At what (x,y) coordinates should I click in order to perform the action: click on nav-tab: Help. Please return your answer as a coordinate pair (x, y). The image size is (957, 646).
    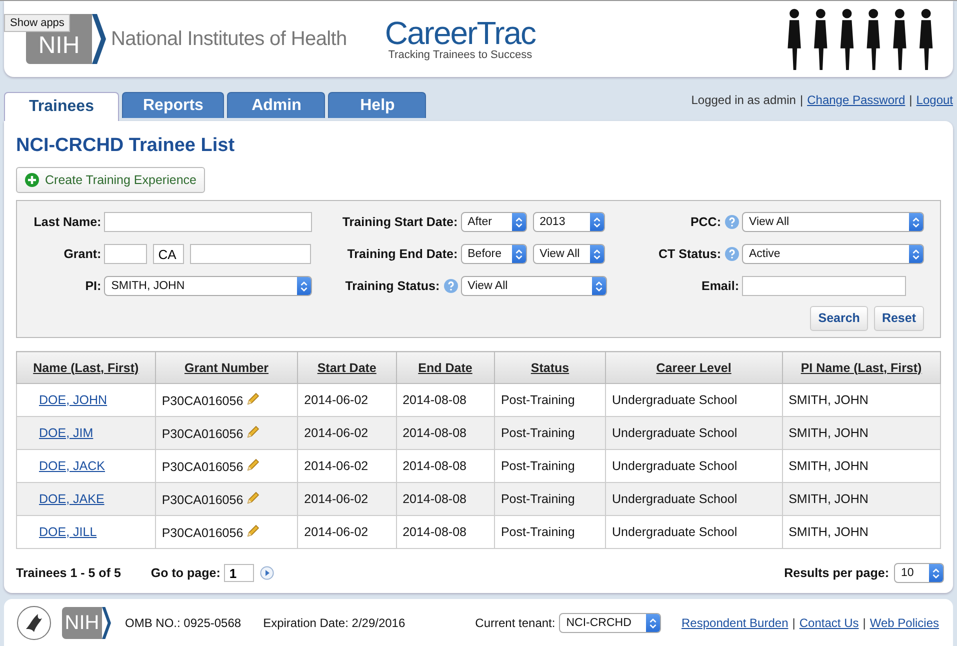
    Looking at the image, I should click on (377, 105).